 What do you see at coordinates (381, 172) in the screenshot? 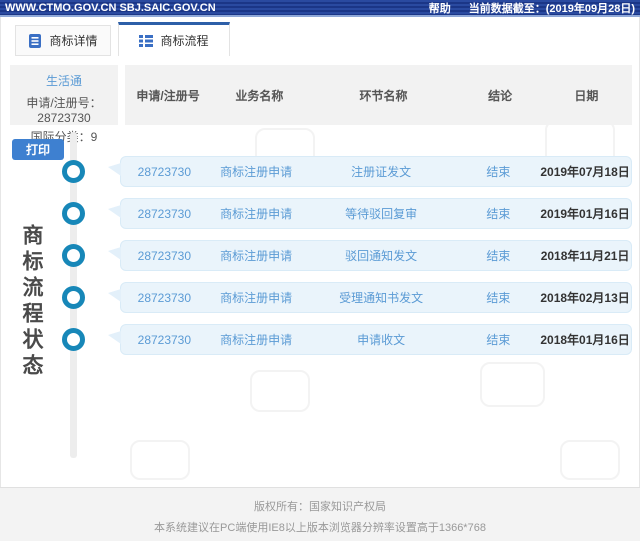
I see `cell-stage: 注册证发文` at bounding box center [381, 172].